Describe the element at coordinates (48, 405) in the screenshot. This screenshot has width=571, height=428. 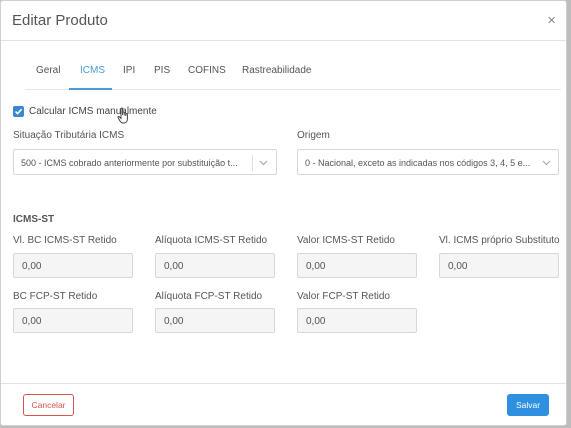
I see `cancel-button: Cancelar` at that location.